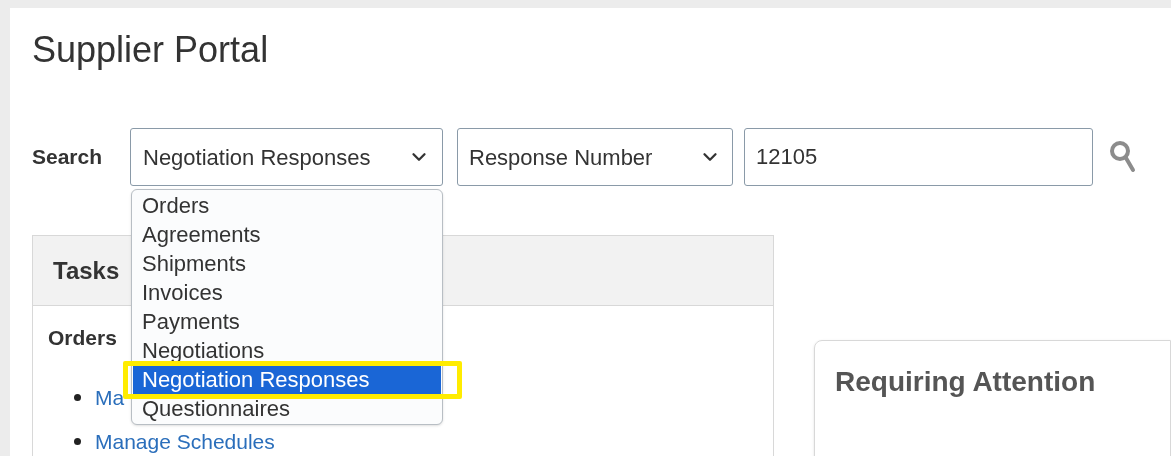 The width and height of the screenshot is (1171, 456). I want to click on dropdown-option: Negotiations, so click(287, 350).